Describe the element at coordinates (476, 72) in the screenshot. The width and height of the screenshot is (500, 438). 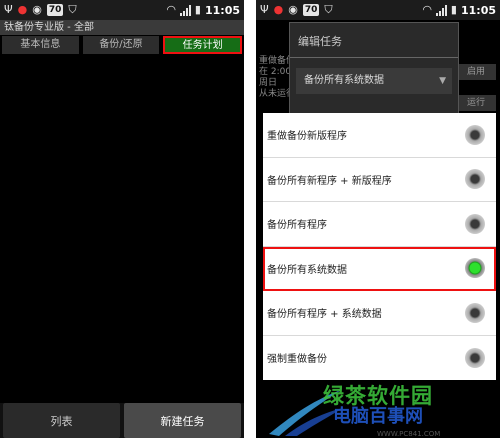
I see `enable-button: 启用` at that location.